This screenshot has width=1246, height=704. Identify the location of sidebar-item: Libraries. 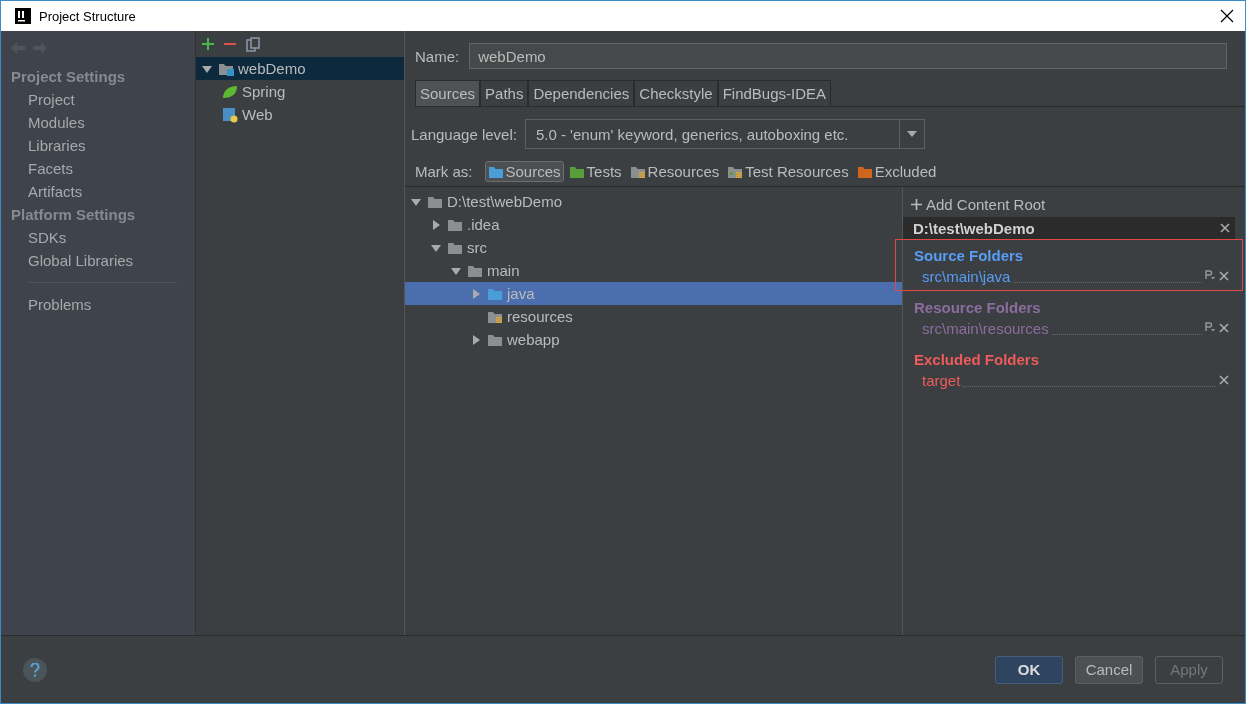
(103, 145).